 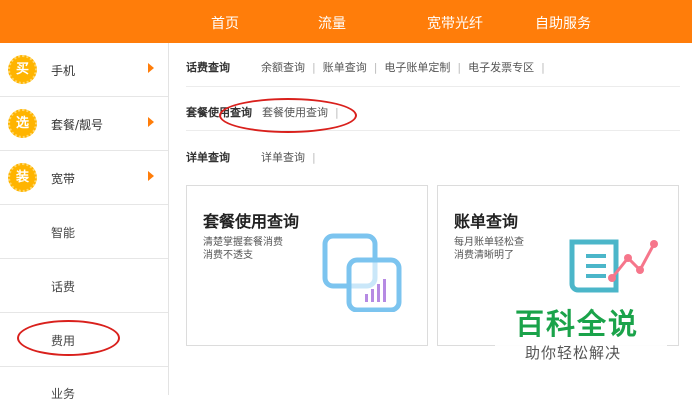 I want to click on watermark-title: 百科全说, so click(x=577, y=324).